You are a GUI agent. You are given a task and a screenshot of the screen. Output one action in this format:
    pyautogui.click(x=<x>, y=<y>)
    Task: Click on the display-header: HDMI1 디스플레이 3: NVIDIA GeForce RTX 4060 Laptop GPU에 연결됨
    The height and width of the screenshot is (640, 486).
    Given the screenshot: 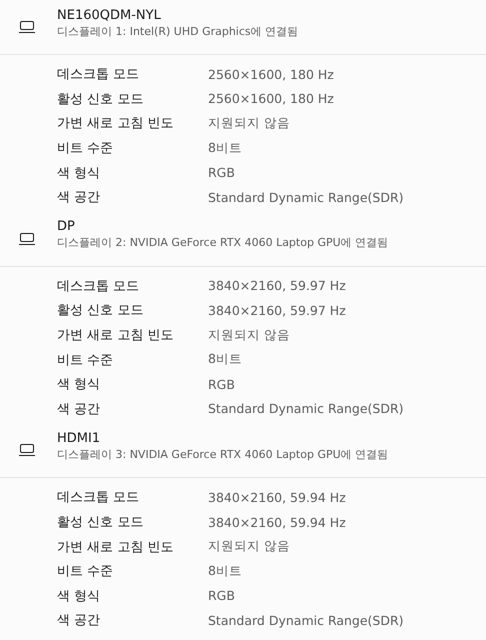 What is the action you would take?
    pyautogui.click(x=243, y=450)
    